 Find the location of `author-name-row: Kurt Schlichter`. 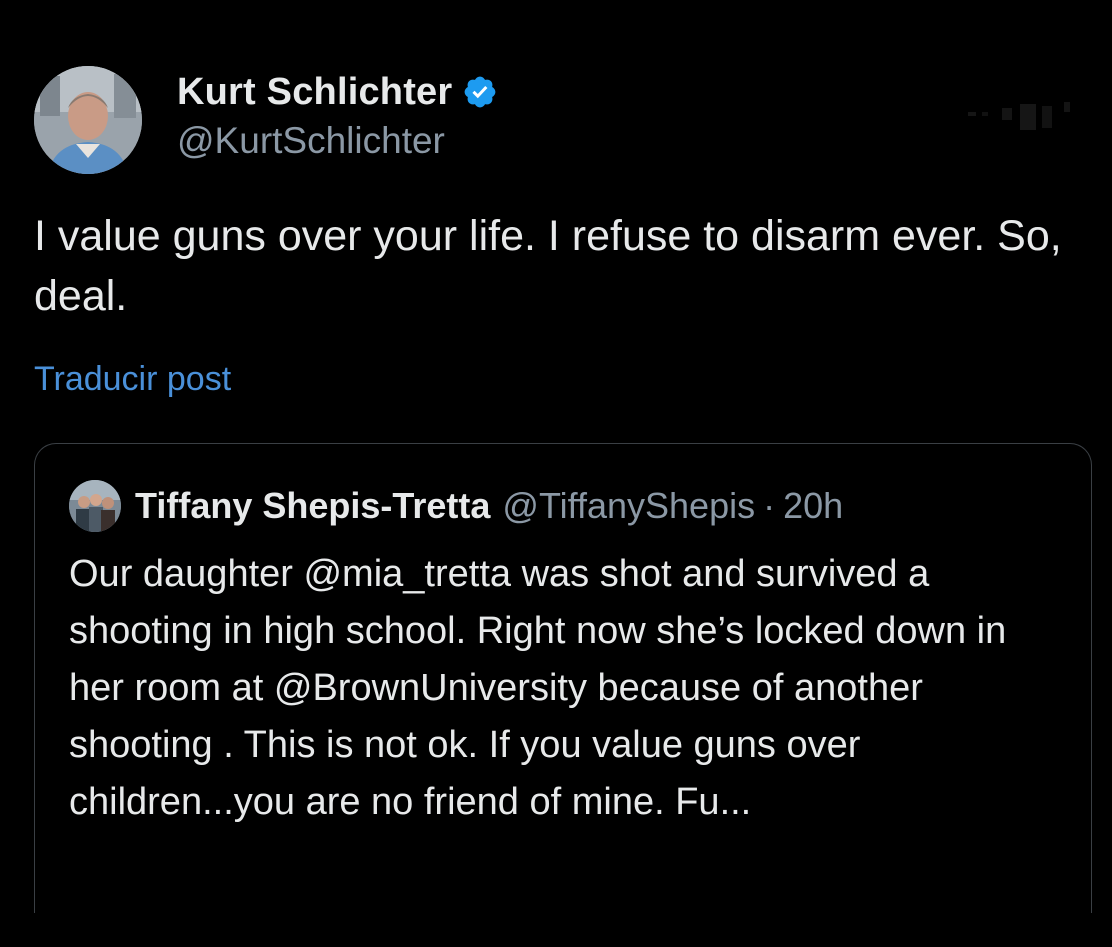

author-name-row: Kurt Schlichter is located at coordinates (337, 92).